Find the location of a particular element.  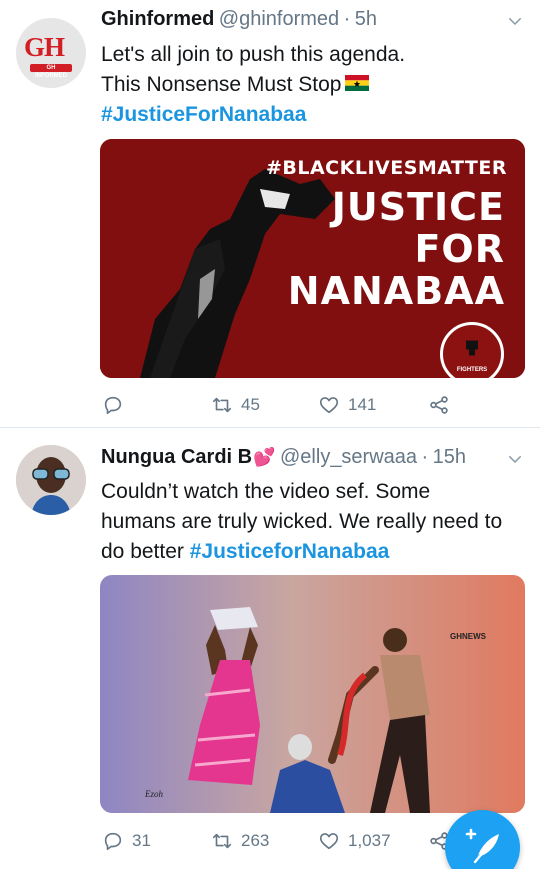

tweet-header: Nungua Cardi B💕 @elly_serwaaa · 15h is located at coordinates (312, 461).